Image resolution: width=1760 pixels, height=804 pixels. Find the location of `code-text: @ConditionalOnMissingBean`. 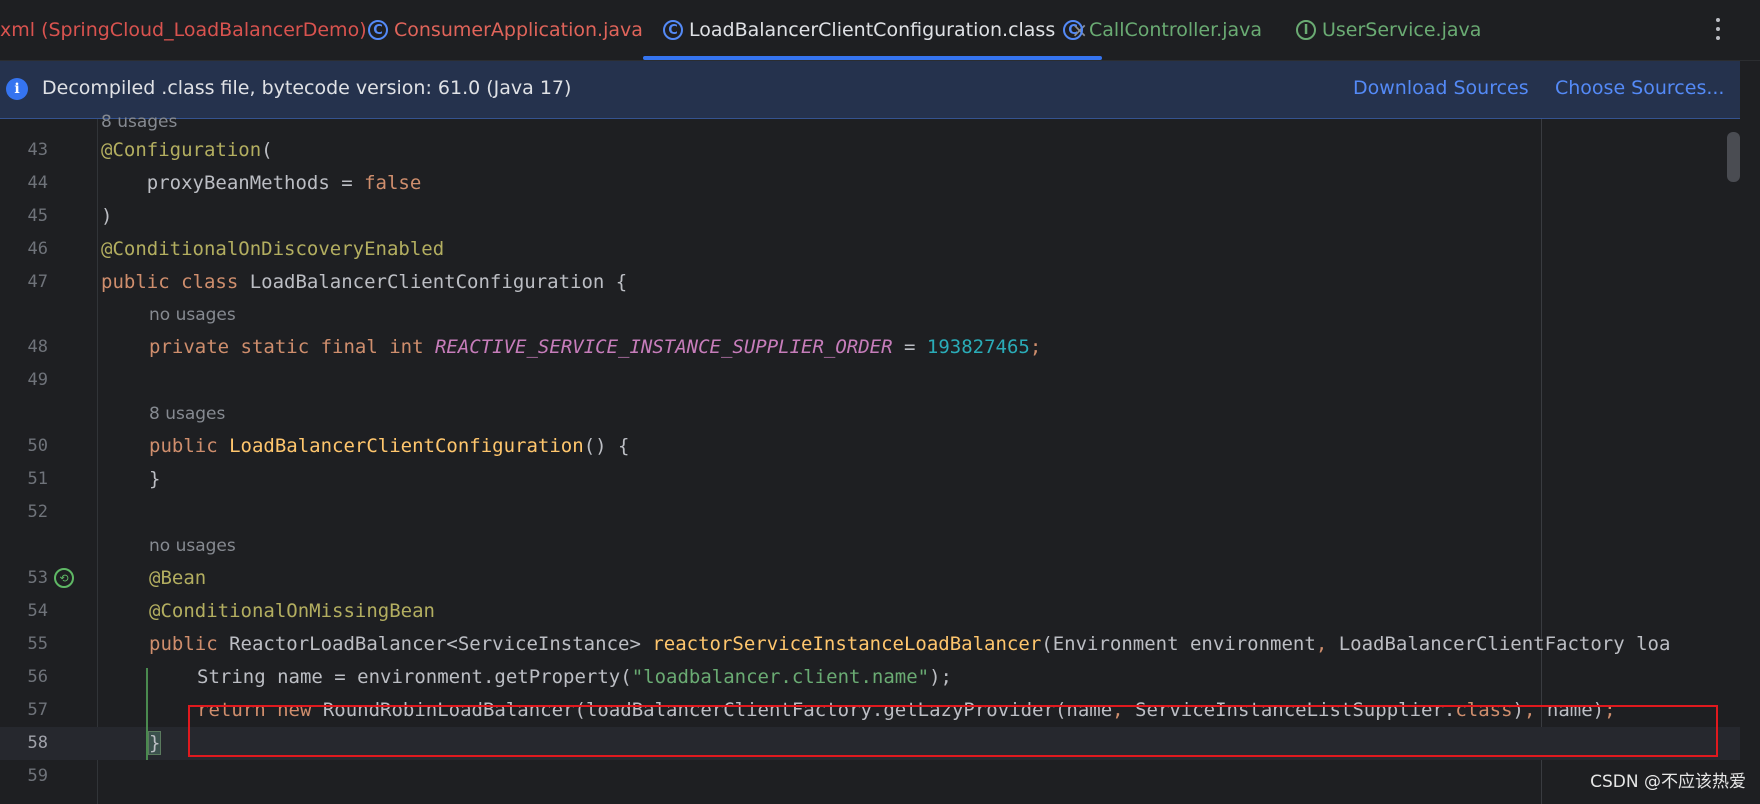

code-text: @ConditionalOnMissingBean is located at coordinates (292, 611).